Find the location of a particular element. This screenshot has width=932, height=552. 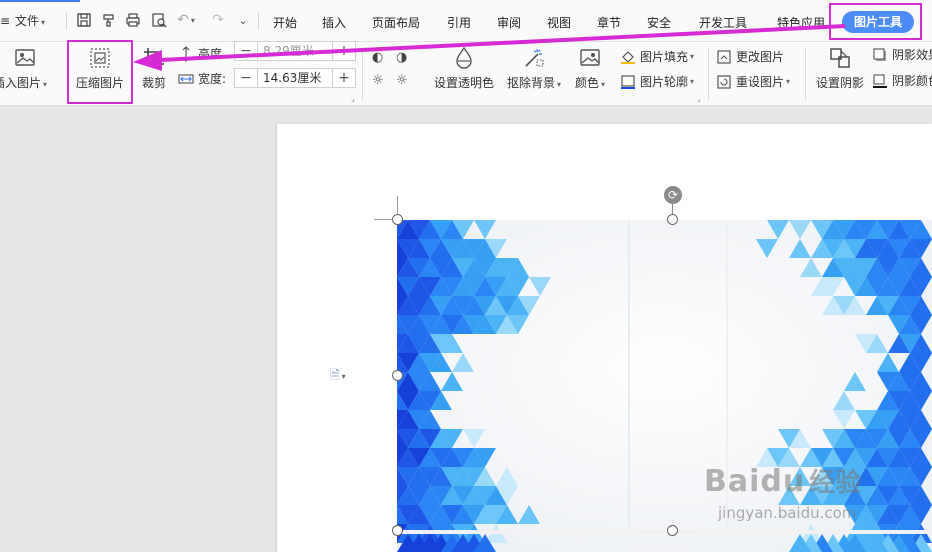

reset-picture-button: 重设图片 ▾ is located at coordinates (753, 81).